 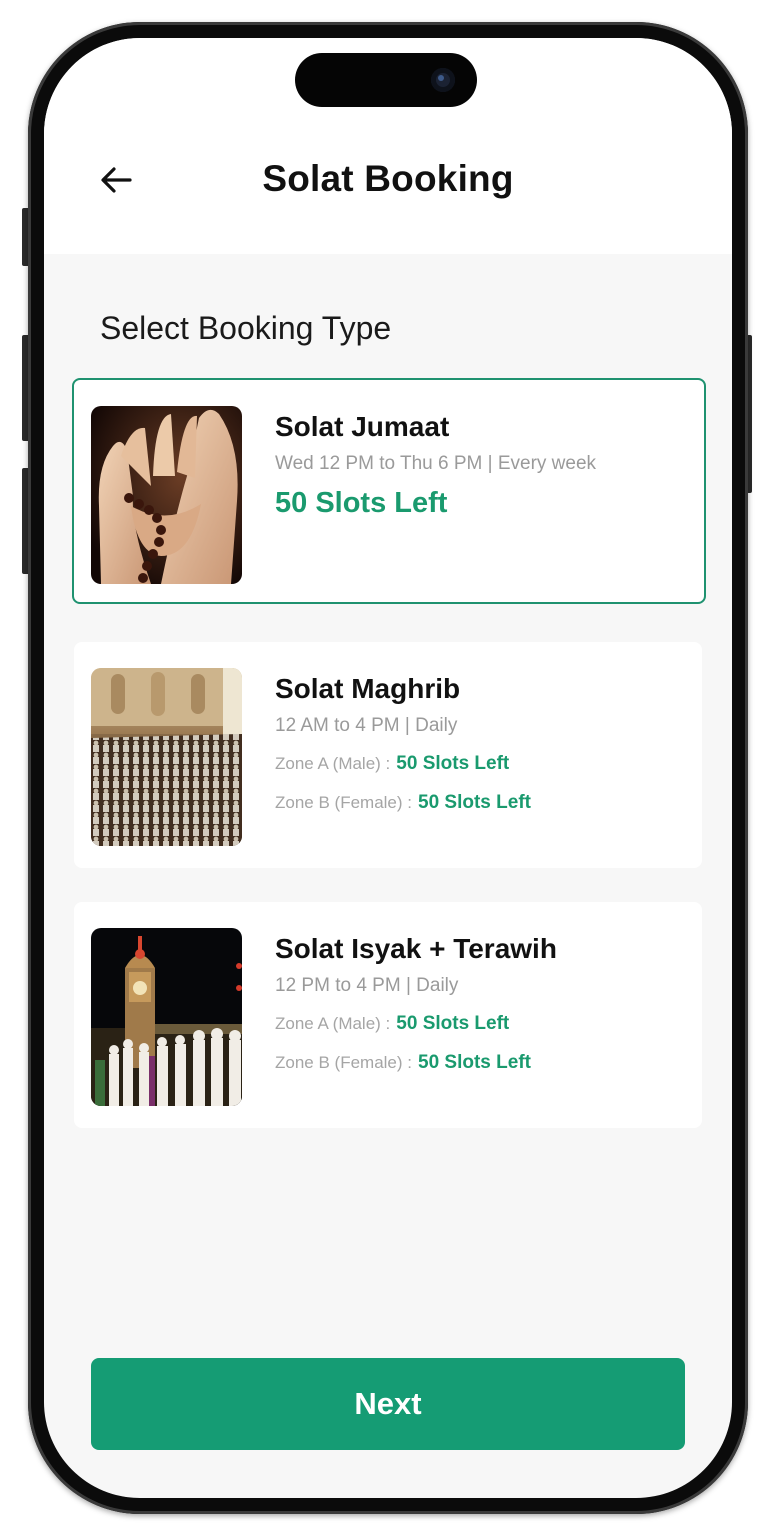 I want to click on praying-hands-image, so click(x=166, y=495).